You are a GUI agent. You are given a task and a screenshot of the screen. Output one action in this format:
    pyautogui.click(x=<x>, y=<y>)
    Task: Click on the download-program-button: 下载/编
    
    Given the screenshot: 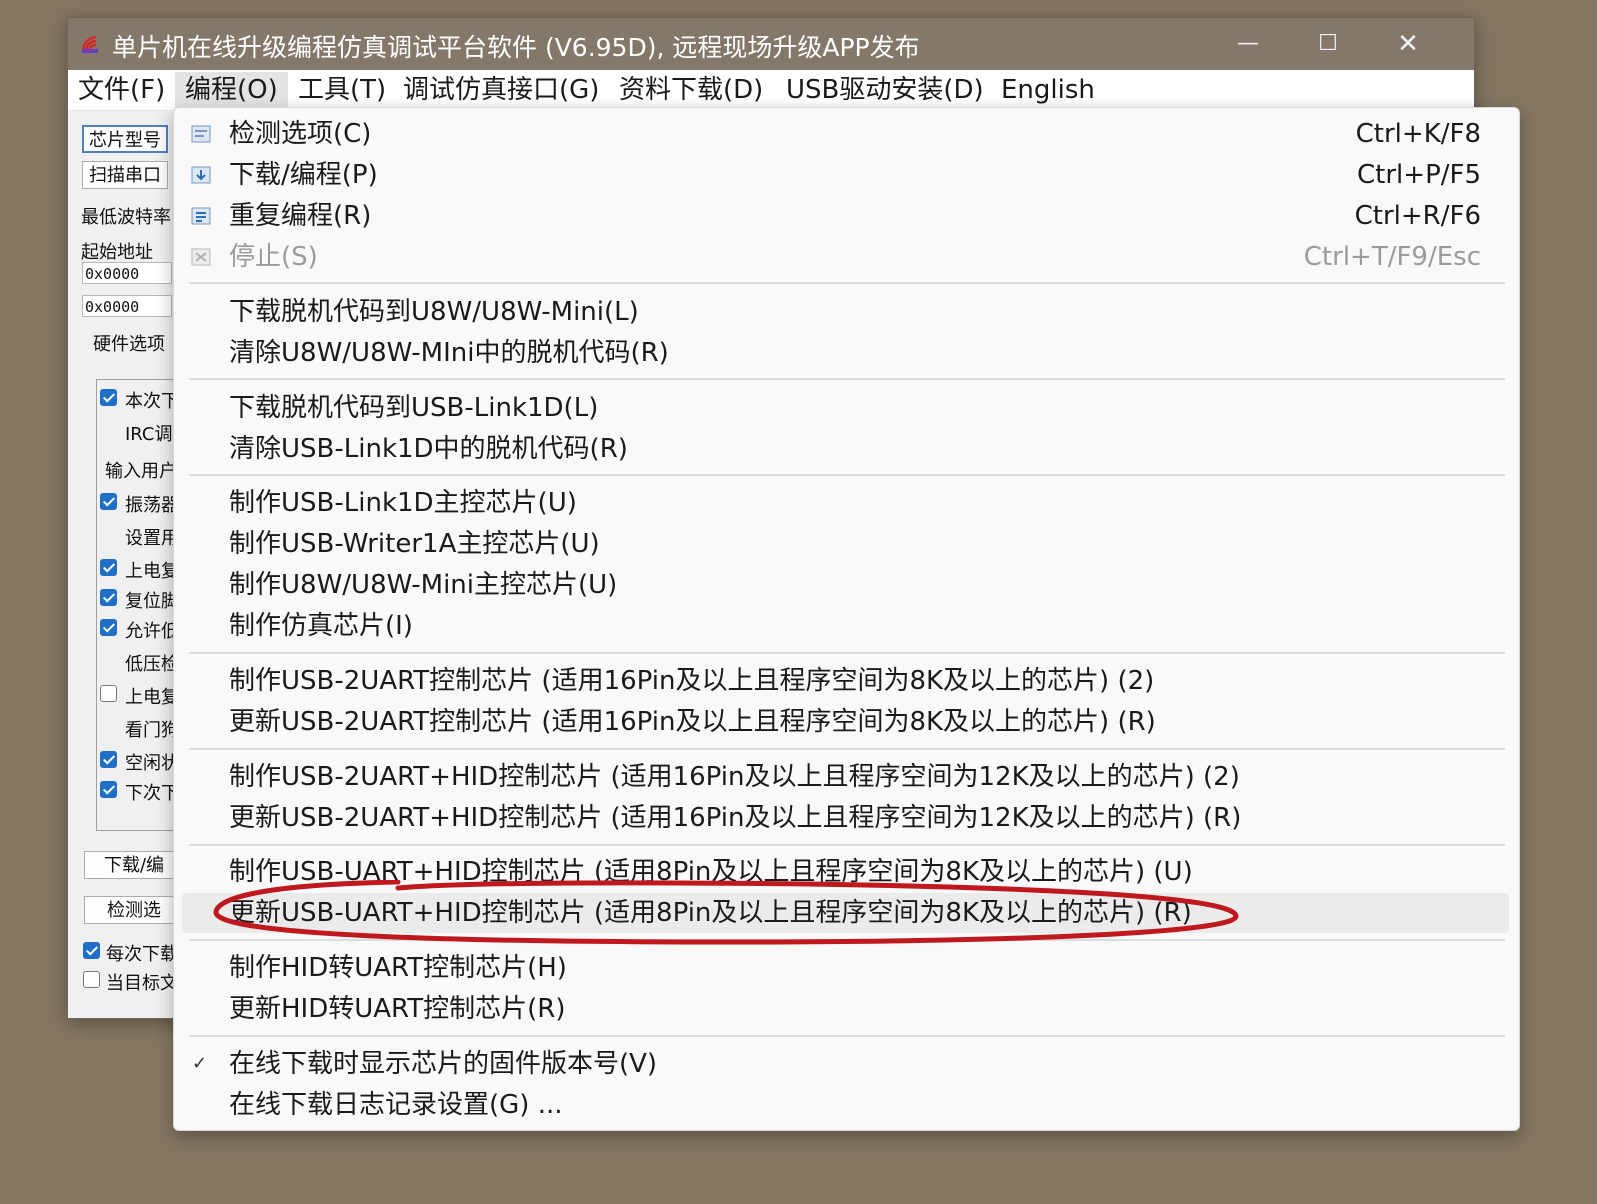 What is the action you would take?
    pyautogui.click(x=134, y=865)
    